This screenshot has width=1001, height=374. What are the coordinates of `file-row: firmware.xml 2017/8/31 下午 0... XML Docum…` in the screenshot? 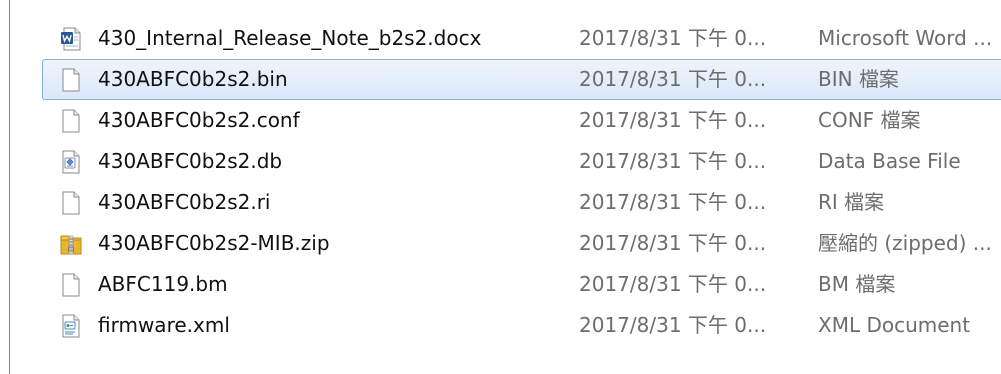 It's located at (521, 325).